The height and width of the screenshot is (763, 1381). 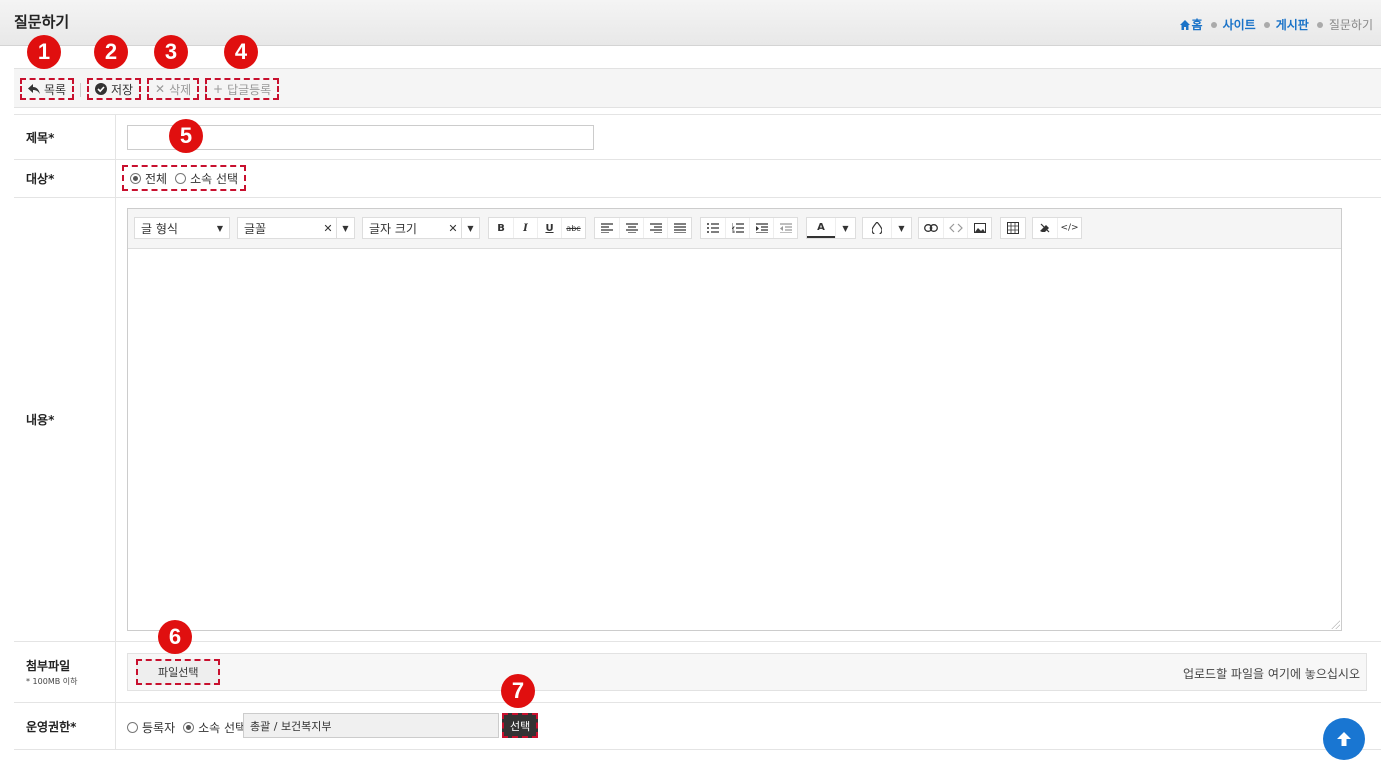 I want to click on home-icon, so click(x=1184, y=25).